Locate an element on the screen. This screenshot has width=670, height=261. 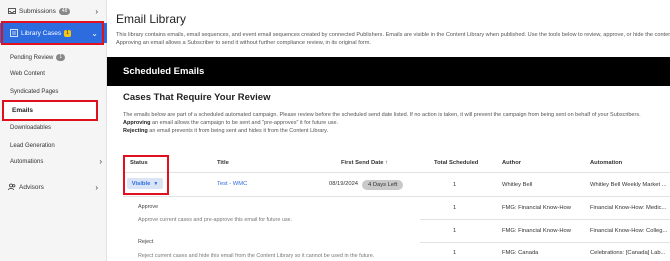
sidebar-item-automations: Automations › is located at coordinates (56, 161).